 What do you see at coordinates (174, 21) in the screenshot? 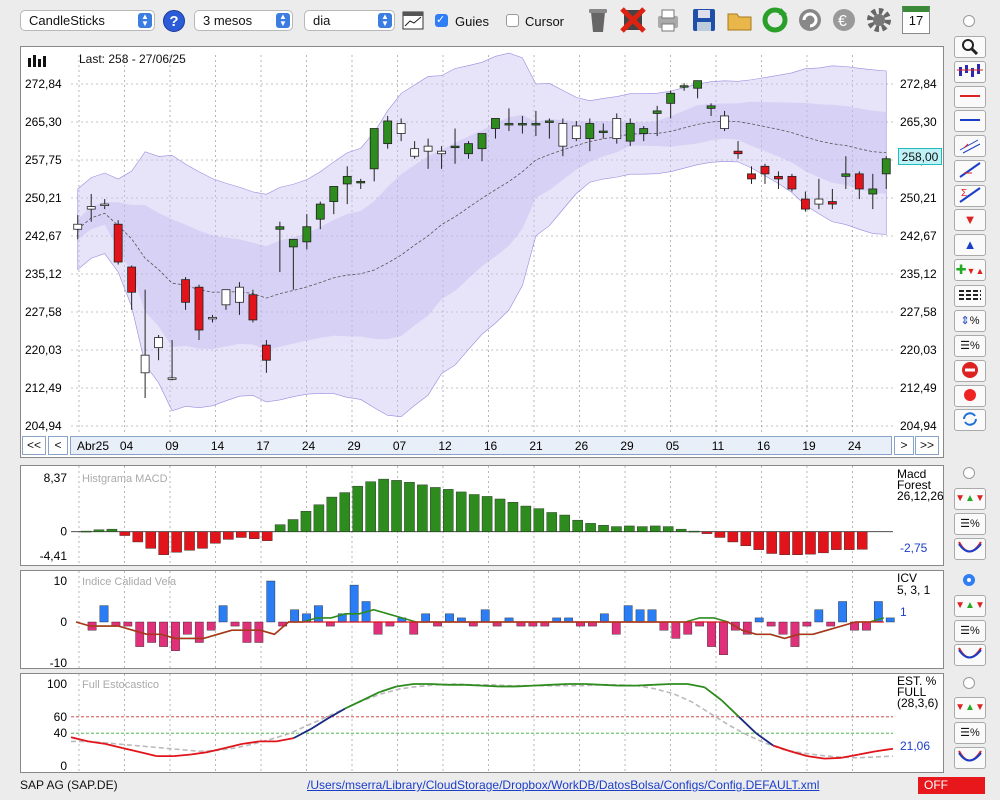
I see `help-button: ?` at bounding box center [174, 21].